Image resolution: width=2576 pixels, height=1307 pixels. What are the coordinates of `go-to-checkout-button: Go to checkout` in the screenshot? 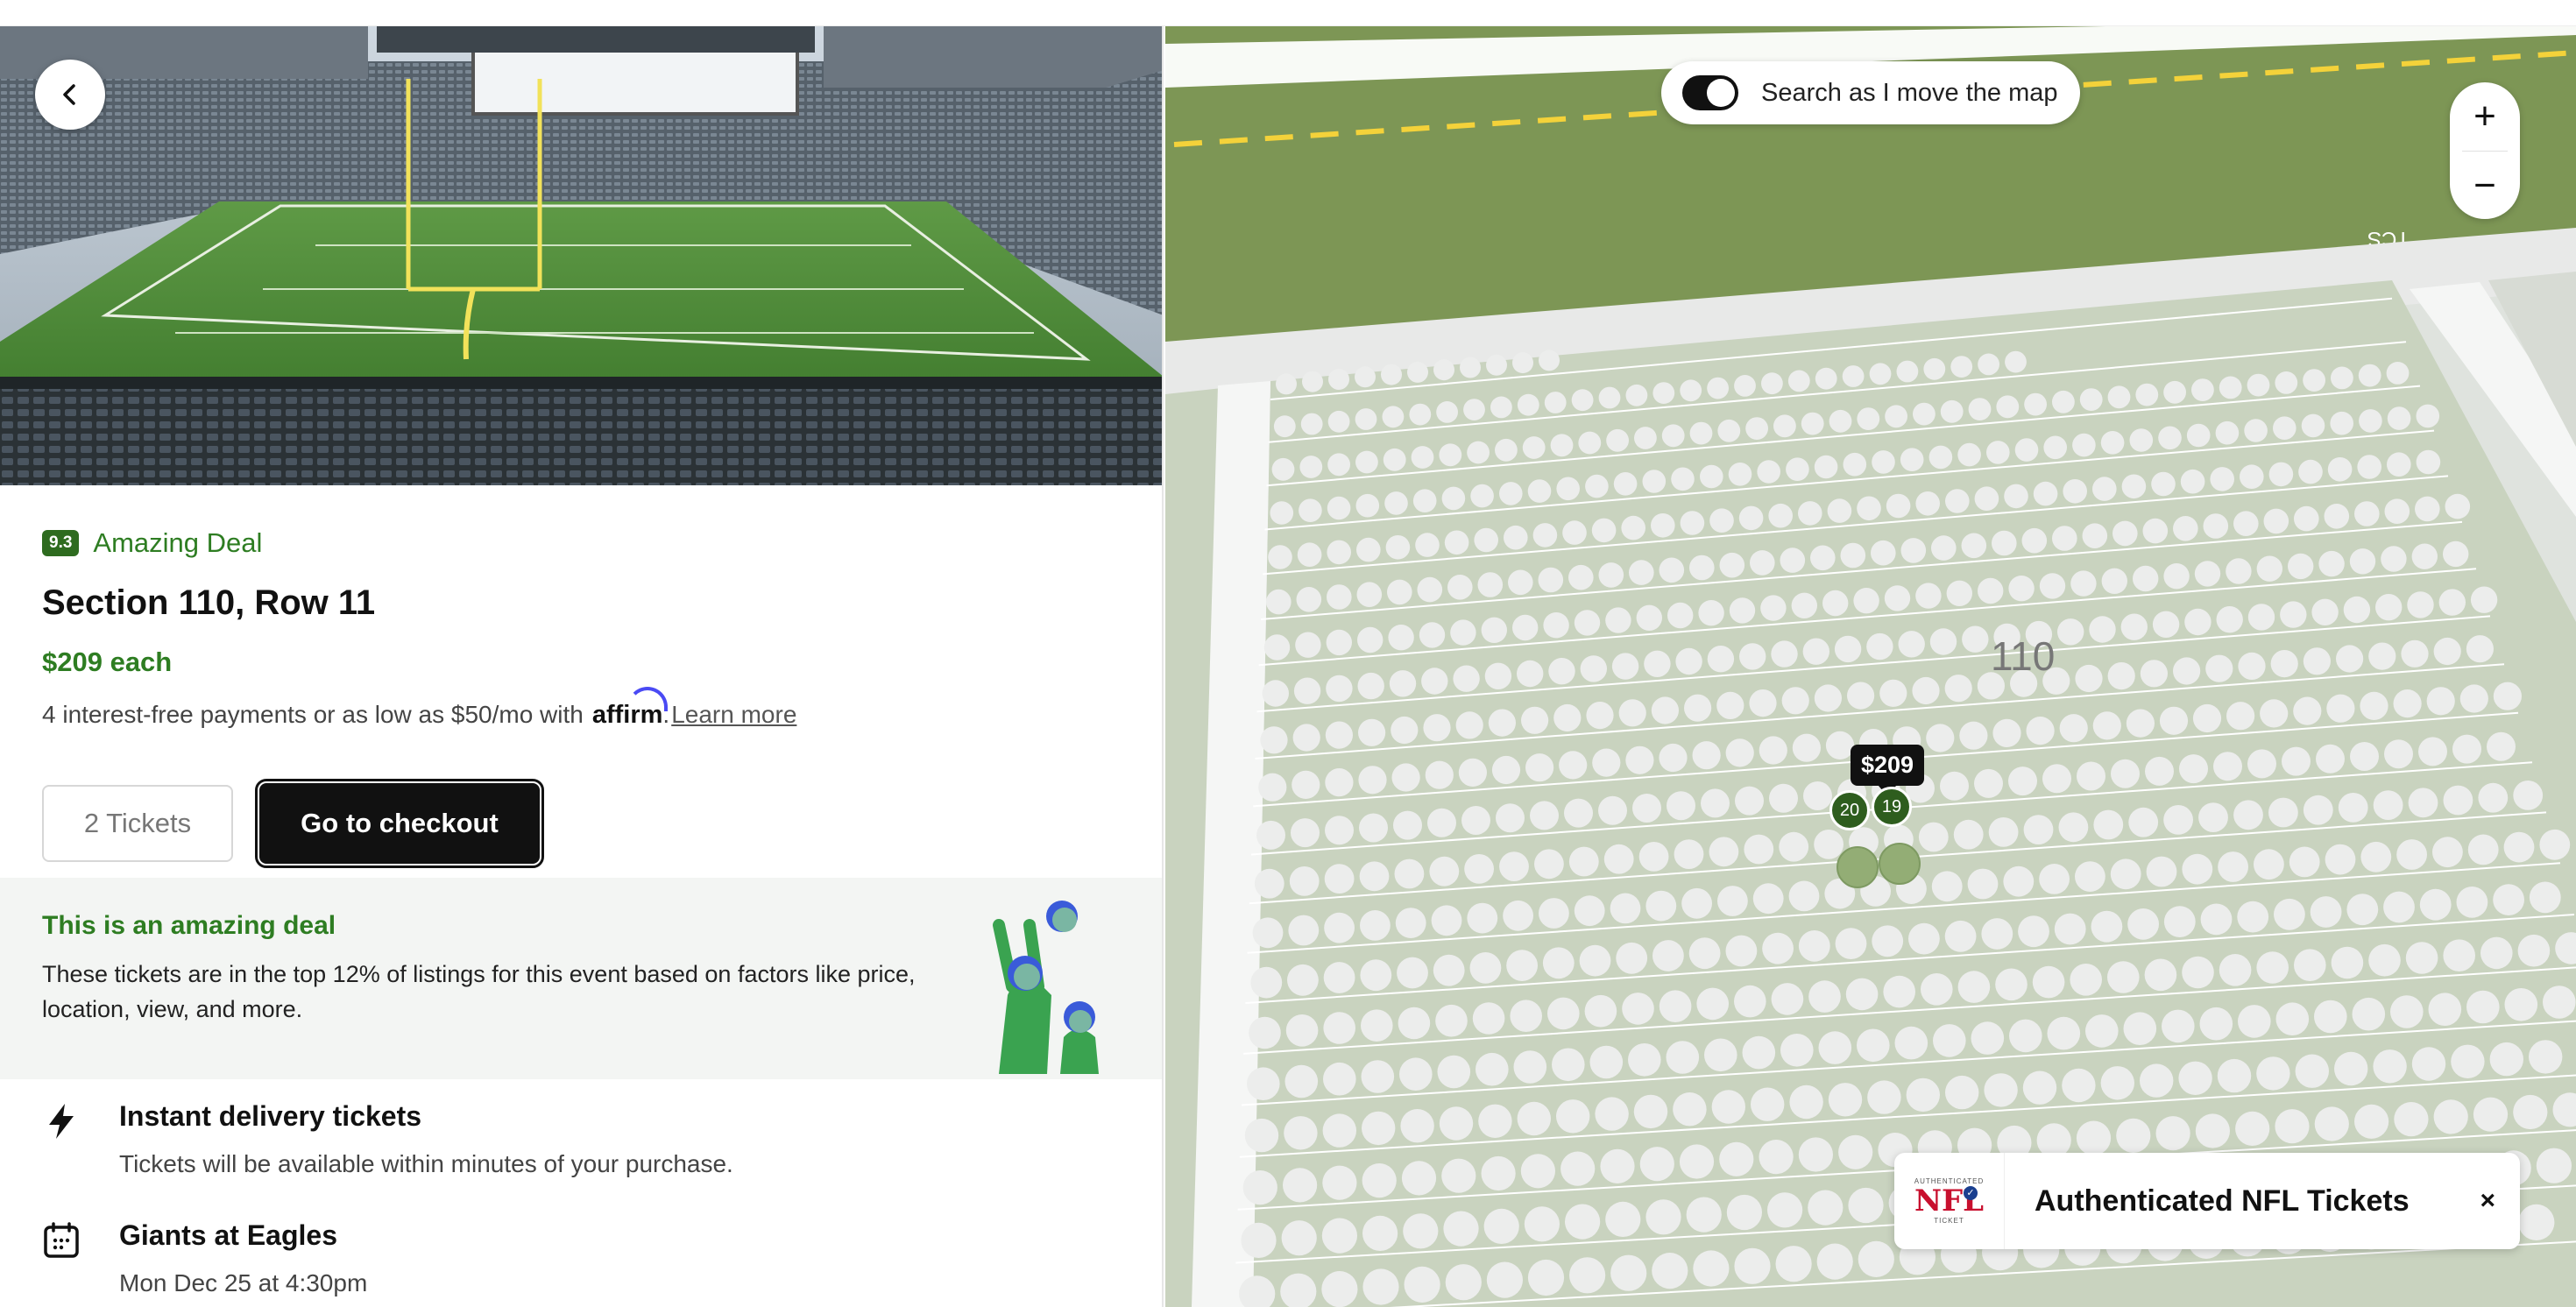 It's located at (399, 823).